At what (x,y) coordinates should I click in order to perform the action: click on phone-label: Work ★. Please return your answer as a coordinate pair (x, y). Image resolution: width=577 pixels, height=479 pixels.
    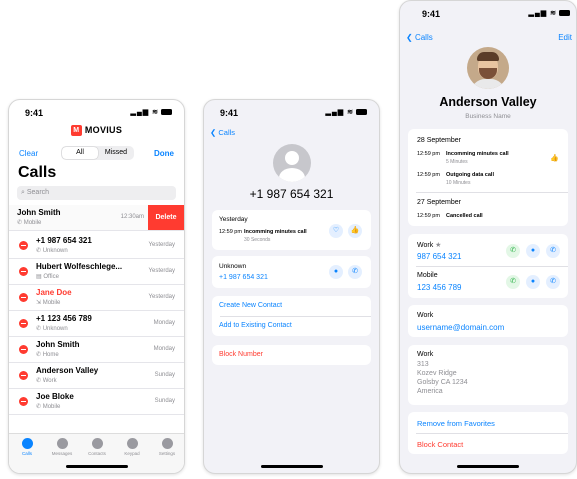
    Looking at the image, I should click on (429, 245).